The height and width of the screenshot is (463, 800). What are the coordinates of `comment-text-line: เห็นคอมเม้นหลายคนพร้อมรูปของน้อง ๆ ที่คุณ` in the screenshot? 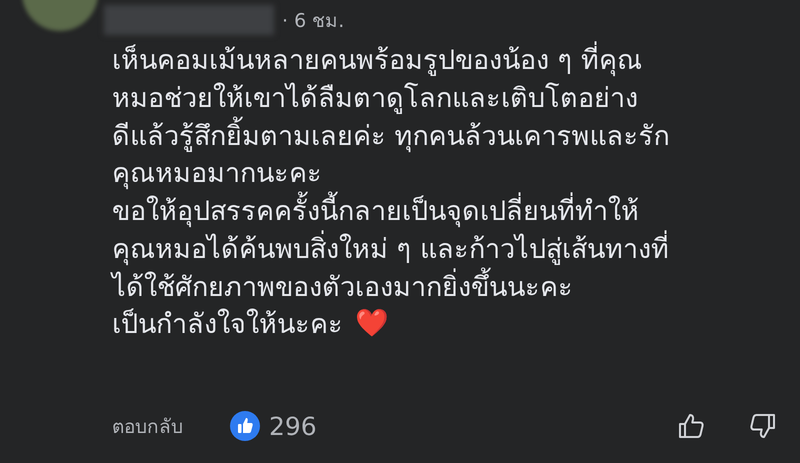 It's located at (377, 58).